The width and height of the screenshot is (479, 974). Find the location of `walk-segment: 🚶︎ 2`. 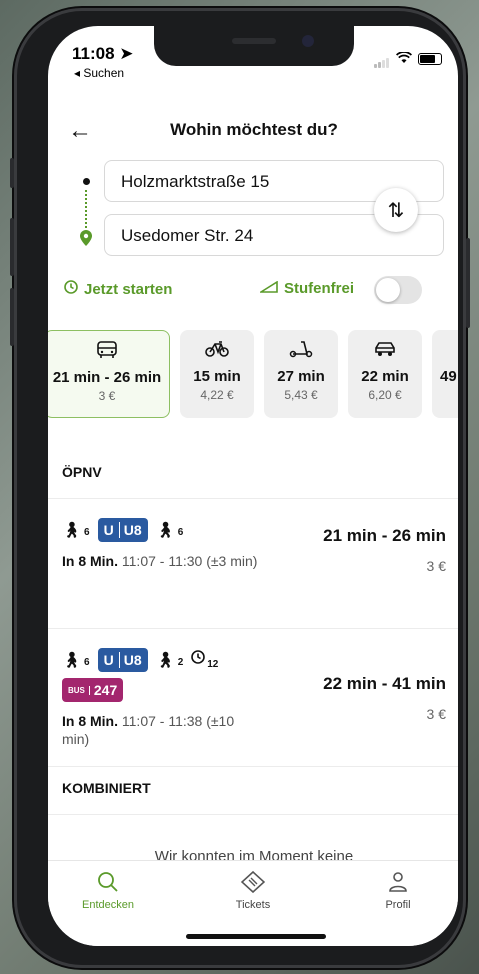

walk-segment: 🚶︎ 2 is located at coordinates (169, 660).